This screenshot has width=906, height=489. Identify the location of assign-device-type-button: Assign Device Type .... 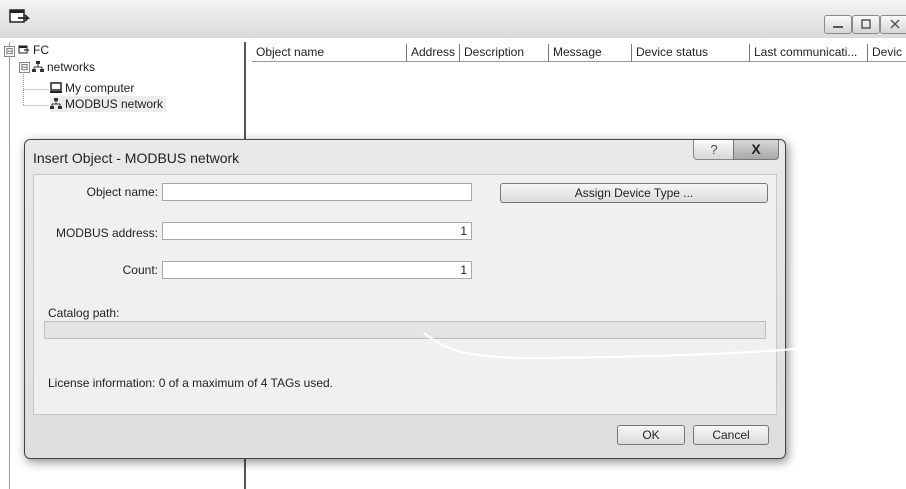
(634, 193).